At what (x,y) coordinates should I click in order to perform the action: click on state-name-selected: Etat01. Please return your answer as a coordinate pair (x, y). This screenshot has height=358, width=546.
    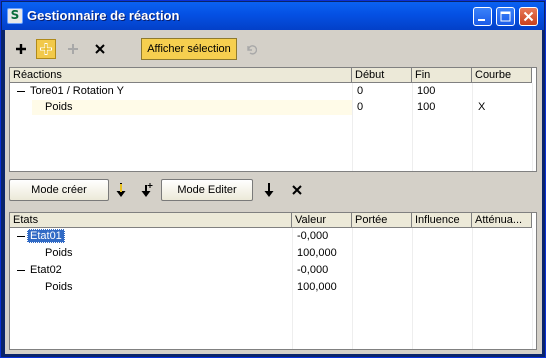
    Looking at the image, I should click on (46, 236).